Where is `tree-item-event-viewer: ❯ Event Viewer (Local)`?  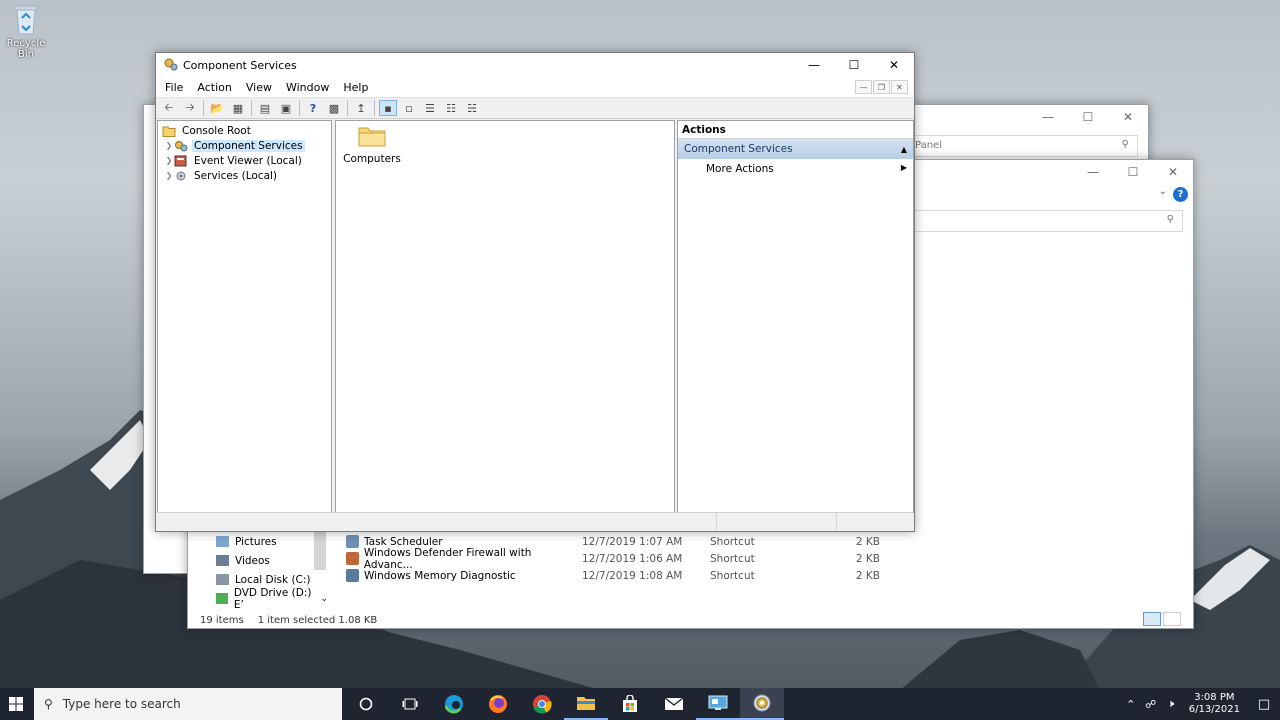
tree-item-event-viewer: ❯ Event Viewer (Local) is located at coordinates (244, 160).